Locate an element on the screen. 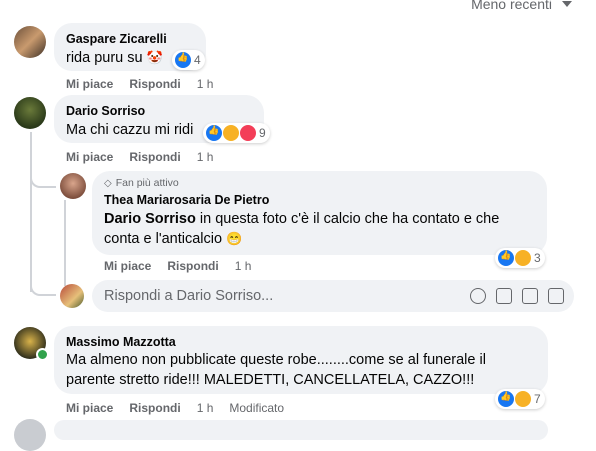 The width and height of the screenshot is (596, 451). reaction-summary: 3 is located at coordinates (520, 258).